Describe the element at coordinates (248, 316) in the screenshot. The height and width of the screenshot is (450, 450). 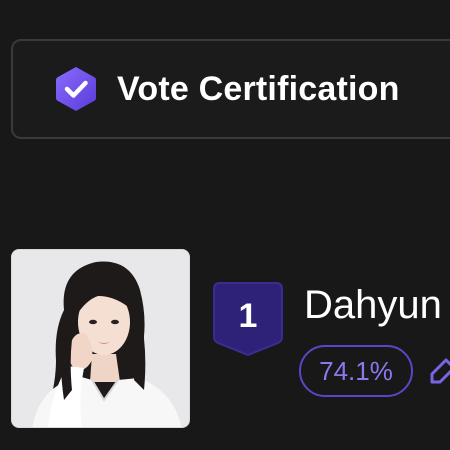
I see `rank-number: 1` at that location.